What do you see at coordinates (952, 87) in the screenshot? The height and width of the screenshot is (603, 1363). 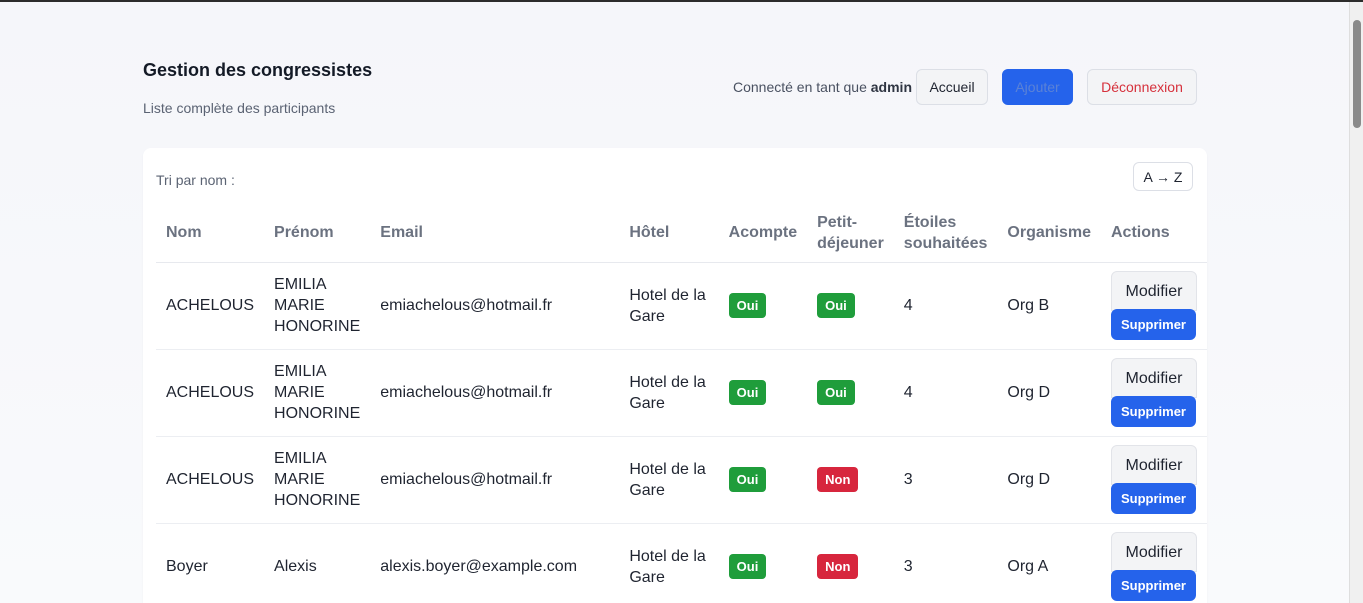 I see `home-button: Accueil` at bounding box center [952, 87].